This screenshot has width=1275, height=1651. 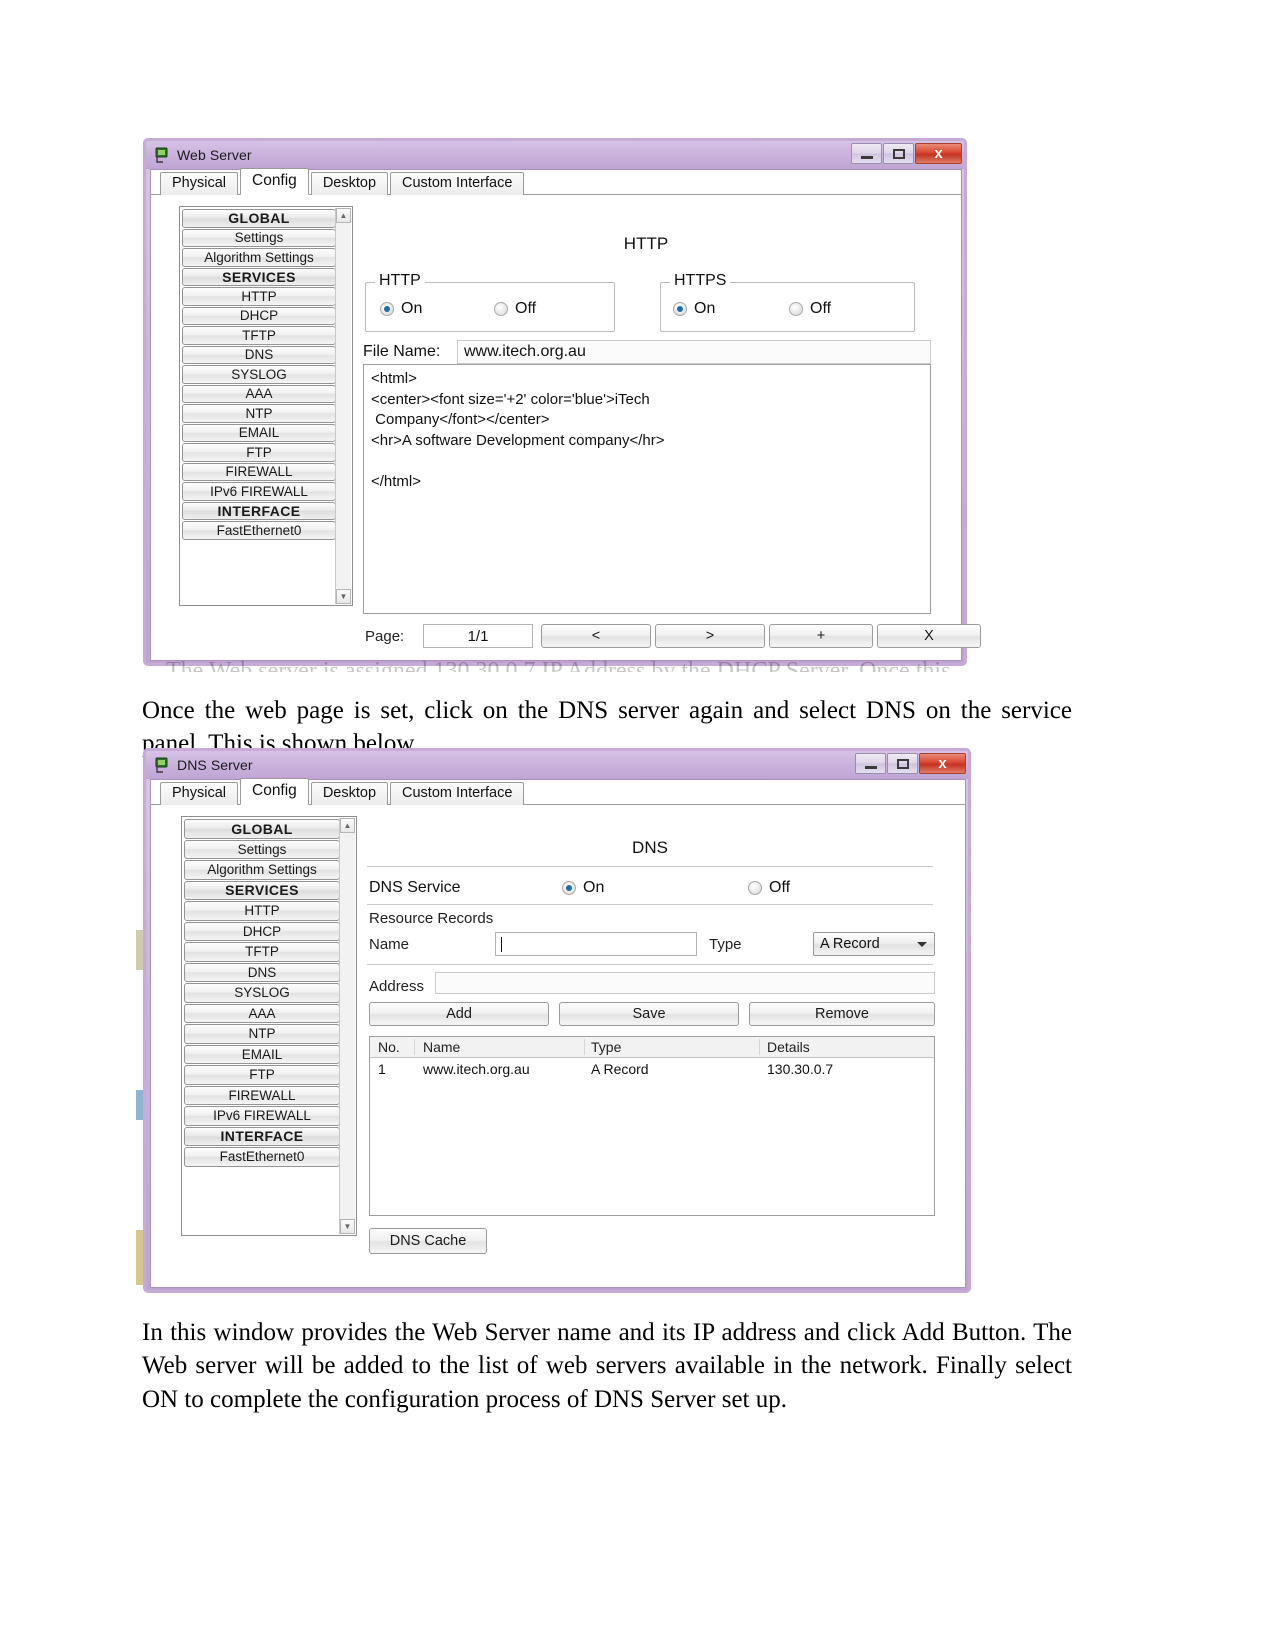 I want to click on table-row: 1 www.itech.org.au A Record 130.30.0.7, so click(x=652, y=1069).